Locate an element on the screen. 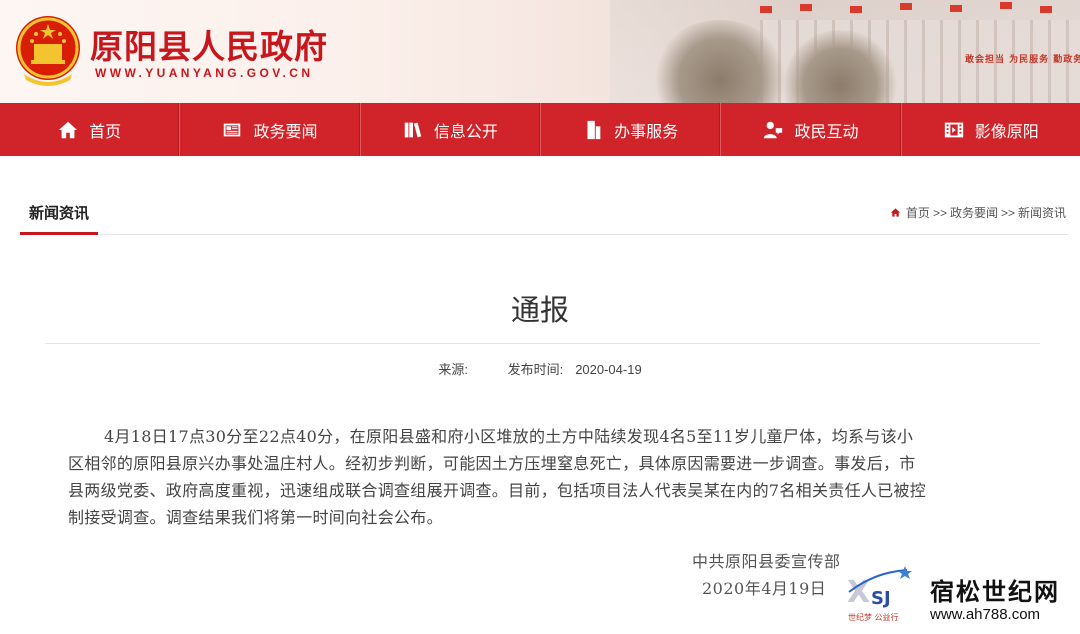  site-title: 原阳县人民政府 is located at coordinates (209, 44).